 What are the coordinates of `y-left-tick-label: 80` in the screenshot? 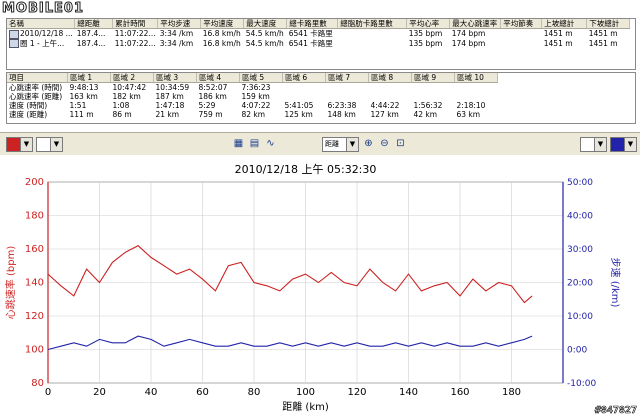 It's located at (37, 383).